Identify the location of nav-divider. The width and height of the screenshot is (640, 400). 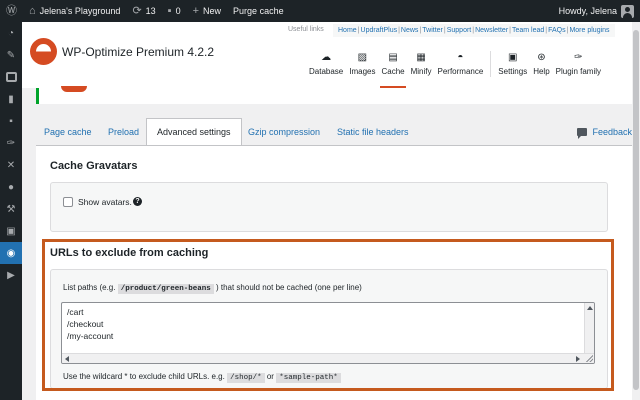
(491, 64).